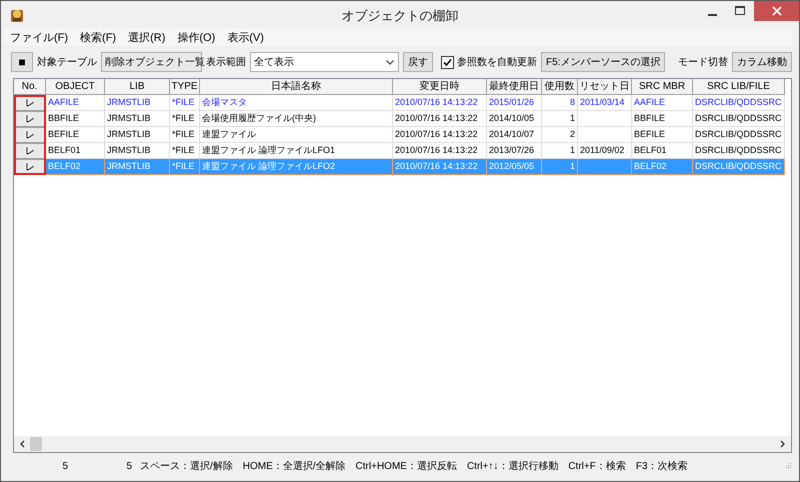 This screenshot has height=482, width=800. What do you see at coordinates (603, 62) in the screenshot?
I see `member-source-button: F5:メンバーソースの選択` at bounding box center [603, 62].